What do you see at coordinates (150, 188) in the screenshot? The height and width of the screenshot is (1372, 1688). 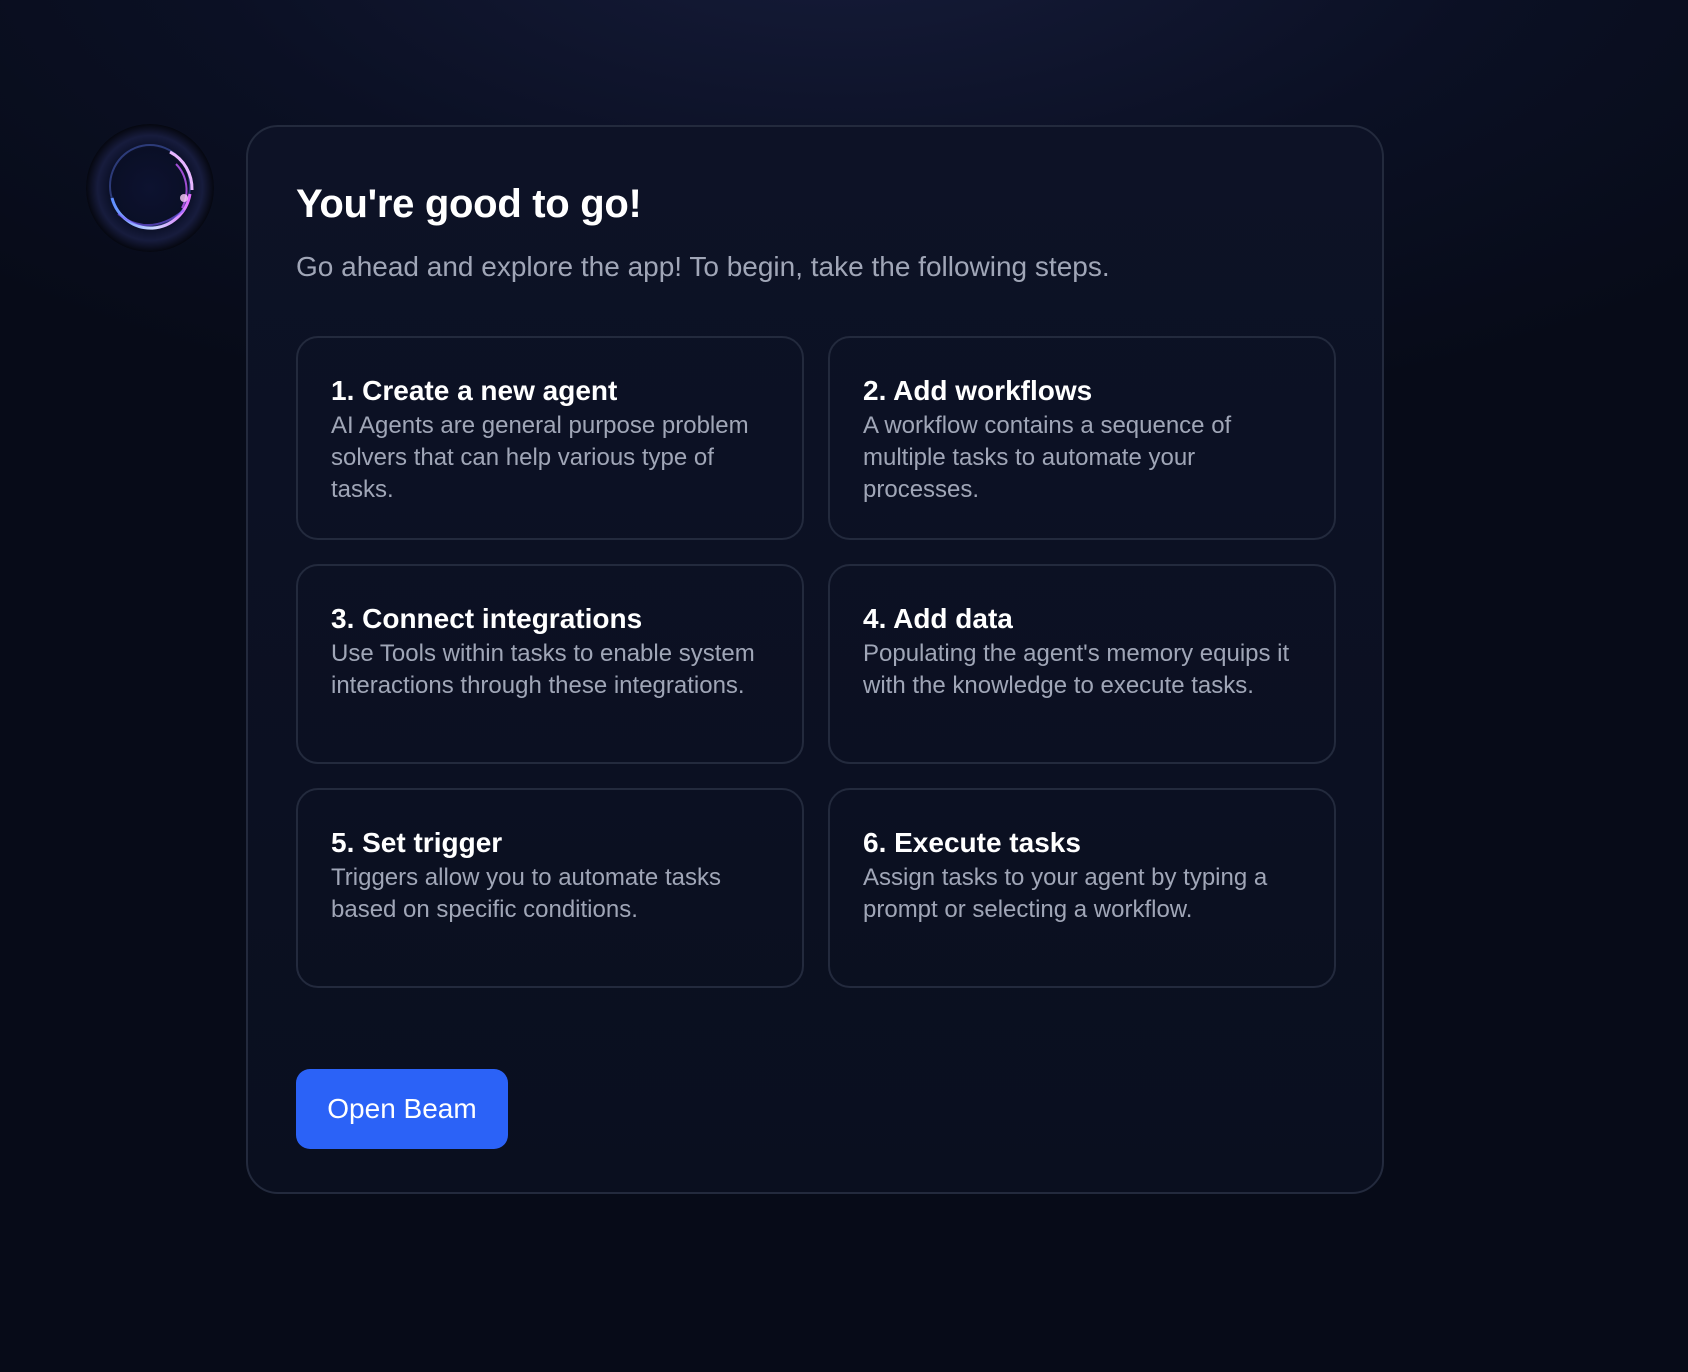 I see `orb-avatar-icon` at bounding box center [150, 188].